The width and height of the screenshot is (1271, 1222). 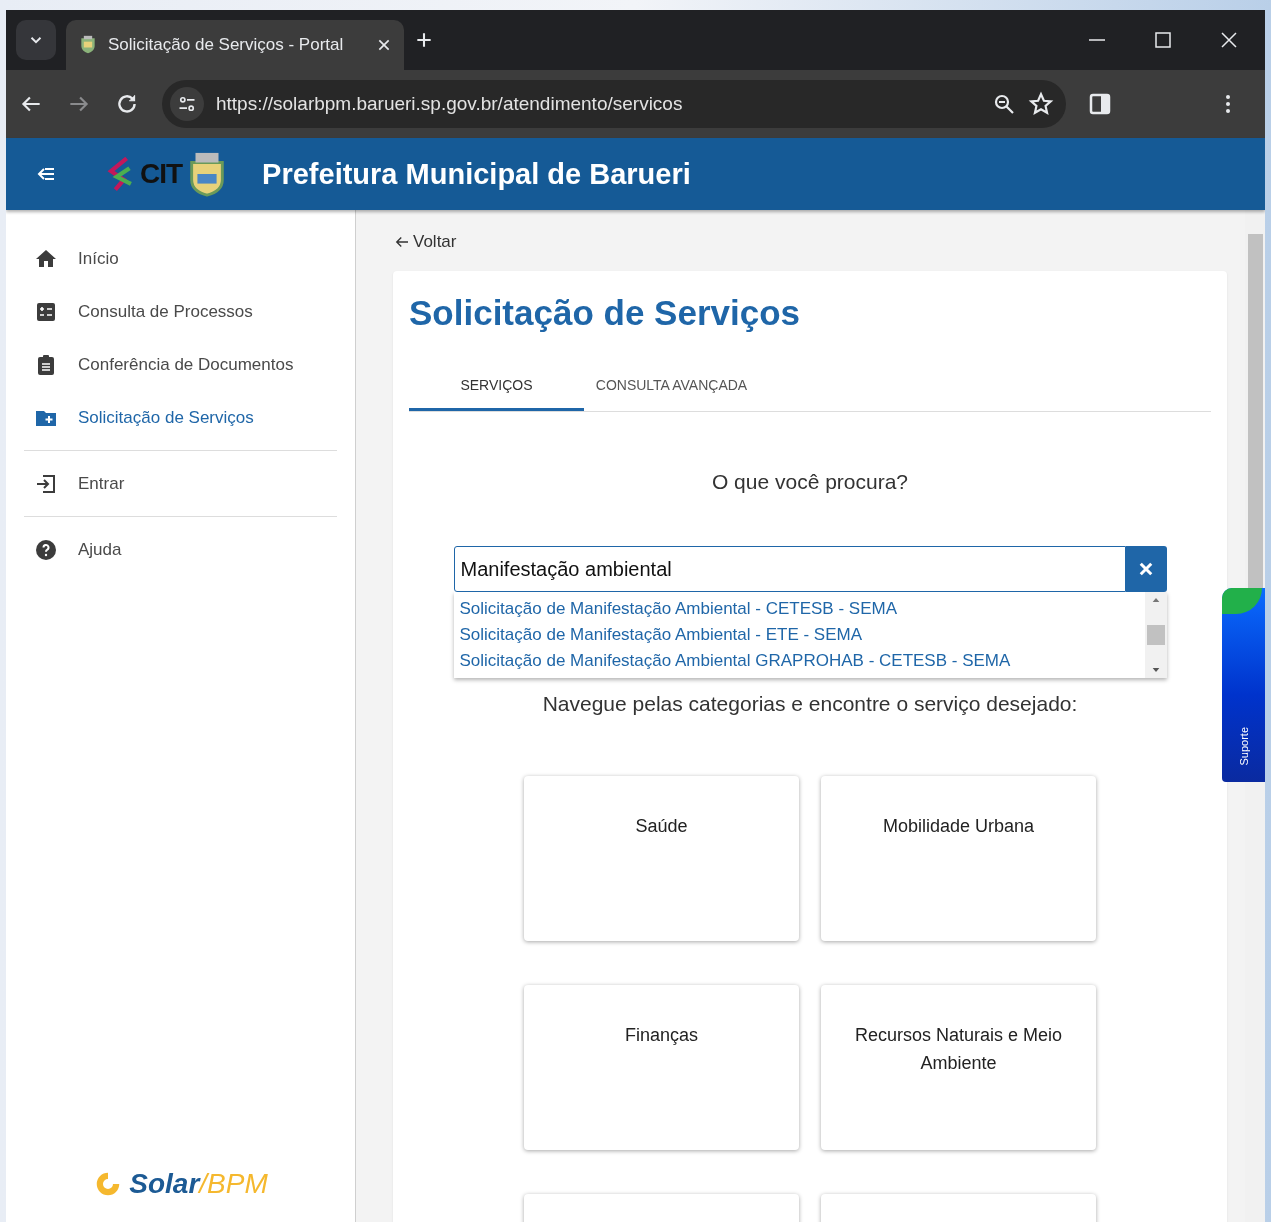 I want to click on suggestion-item: Solicitação de Manifestação Ambiental GRAPROHAB - CETESB - SEMA, so click(x=799, y=661).